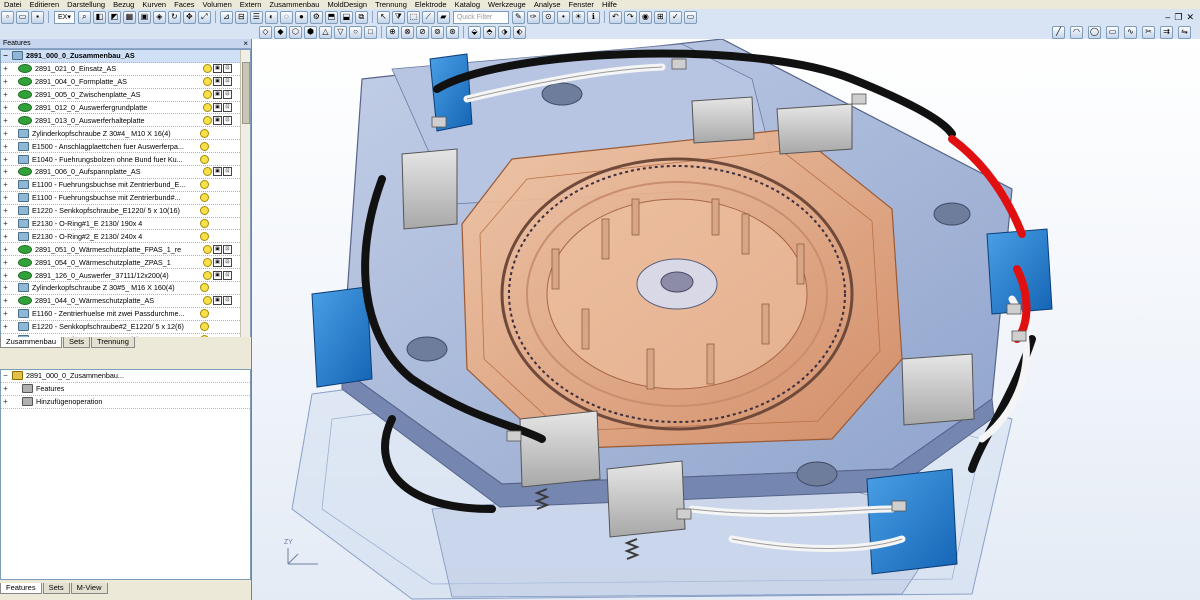  Describe the element at coordinates (123, 4) in the screenshot. I see `menu-item: Bezug` at that location.